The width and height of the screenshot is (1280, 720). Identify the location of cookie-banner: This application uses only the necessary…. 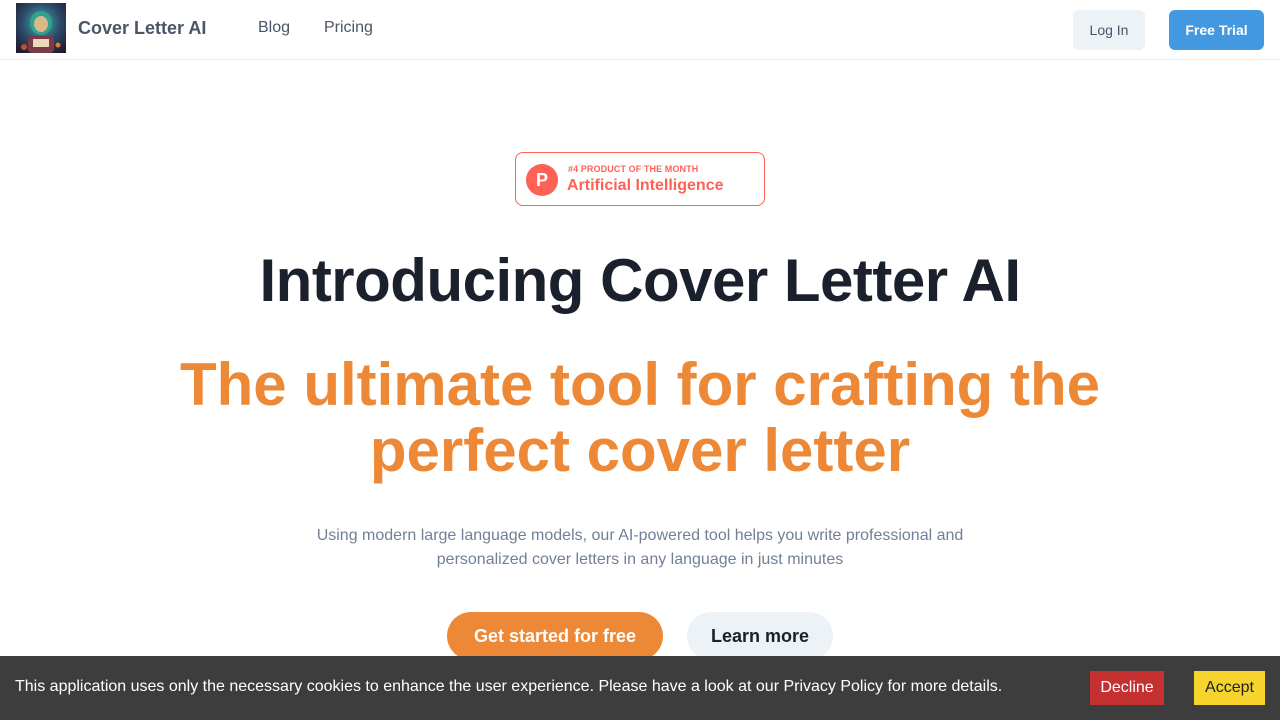
(640, 688).